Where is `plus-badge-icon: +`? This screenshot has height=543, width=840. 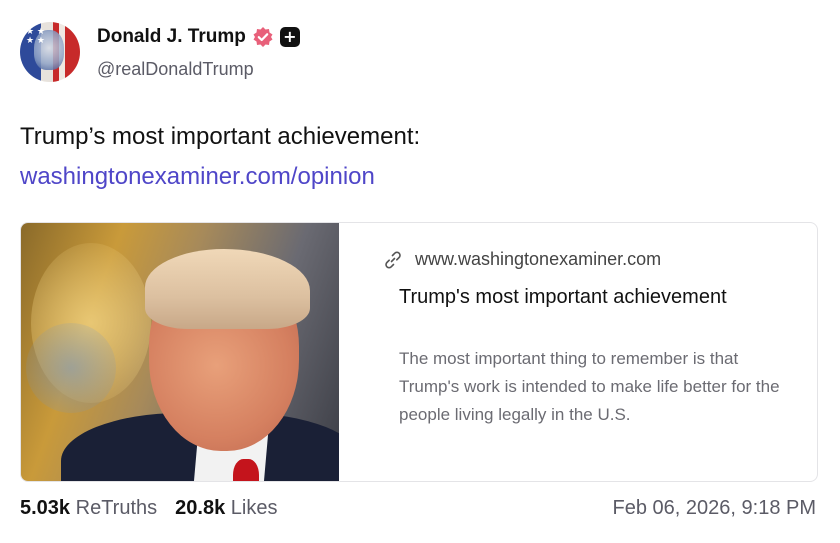
plus-badge-icon: + is located at coordinates (289, 37).